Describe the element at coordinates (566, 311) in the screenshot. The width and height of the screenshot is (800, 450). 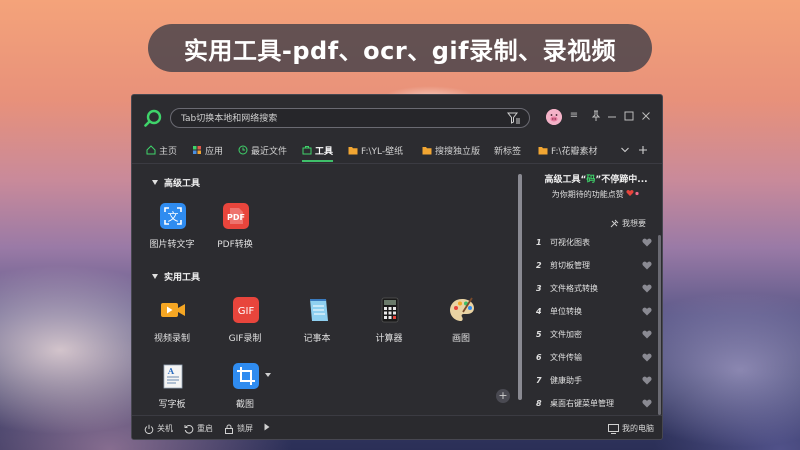
I see `rank-label: 单位转换` at that location.